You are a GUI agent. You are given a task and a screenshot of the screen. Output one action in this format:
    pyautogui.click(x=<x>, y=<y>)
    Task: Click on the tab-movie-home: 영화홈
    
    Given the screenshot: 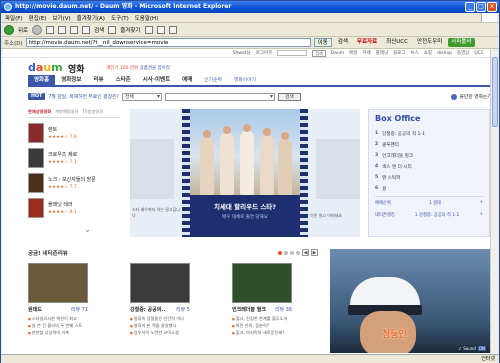 What is the action you would take?
    pyautogui.click(x=42, y=80)
    